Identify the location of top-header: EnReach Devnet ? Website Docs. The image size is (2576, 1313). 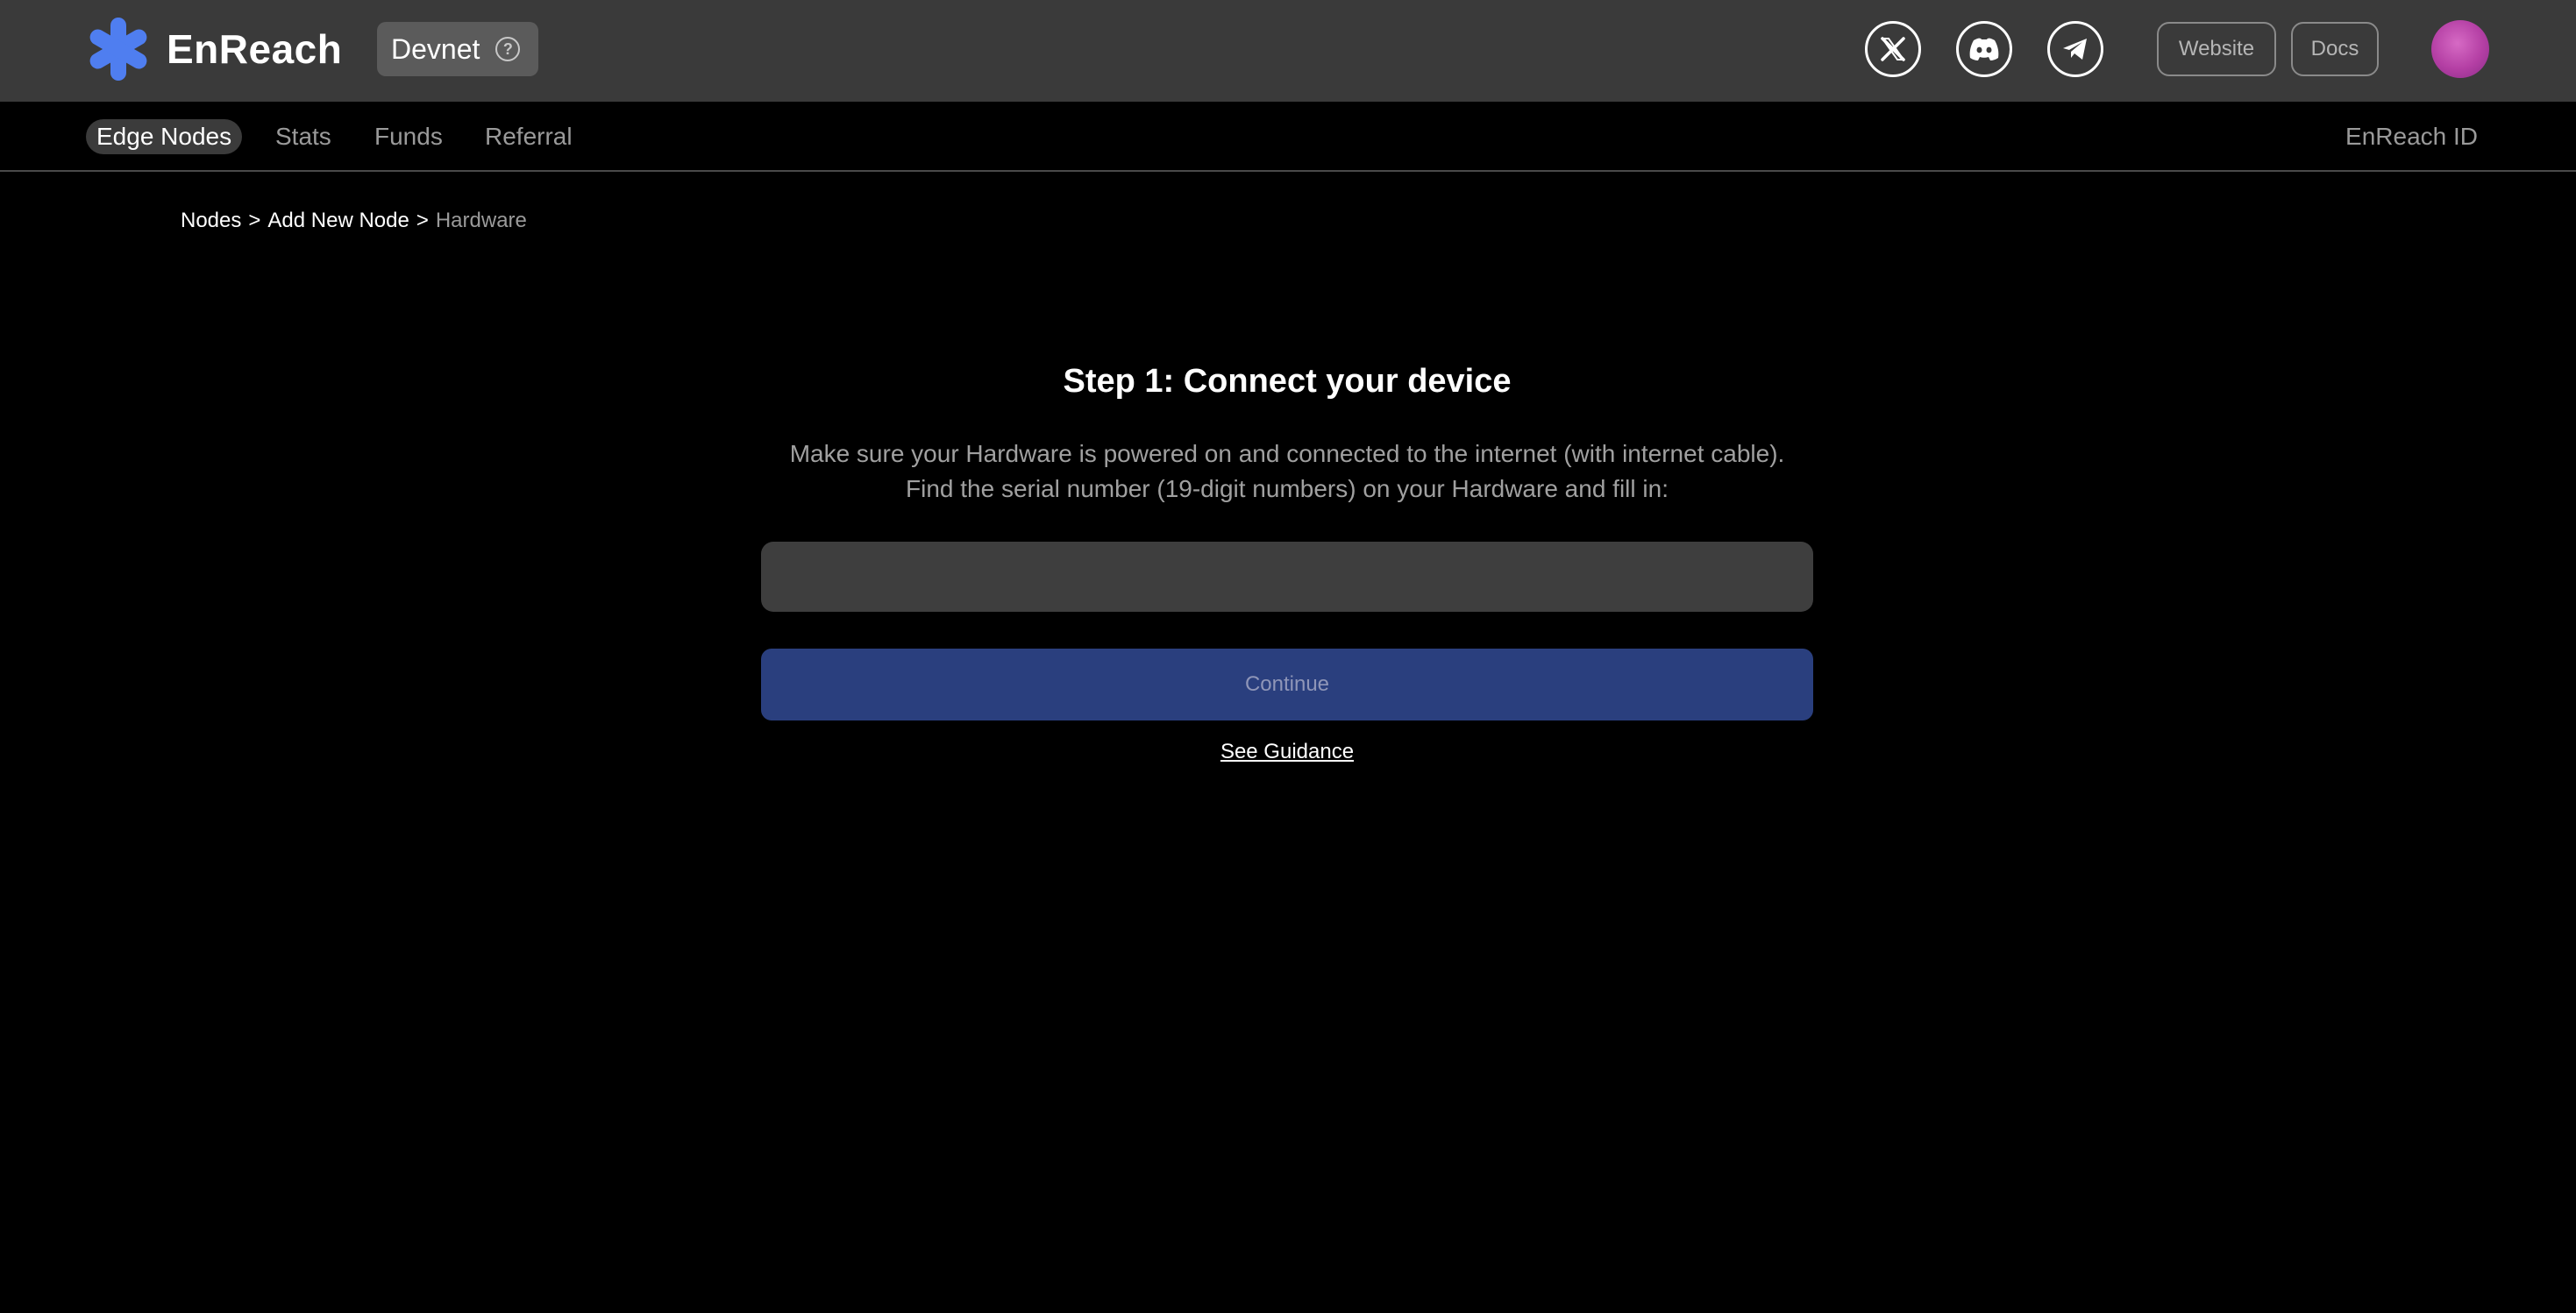
(1288, 51).